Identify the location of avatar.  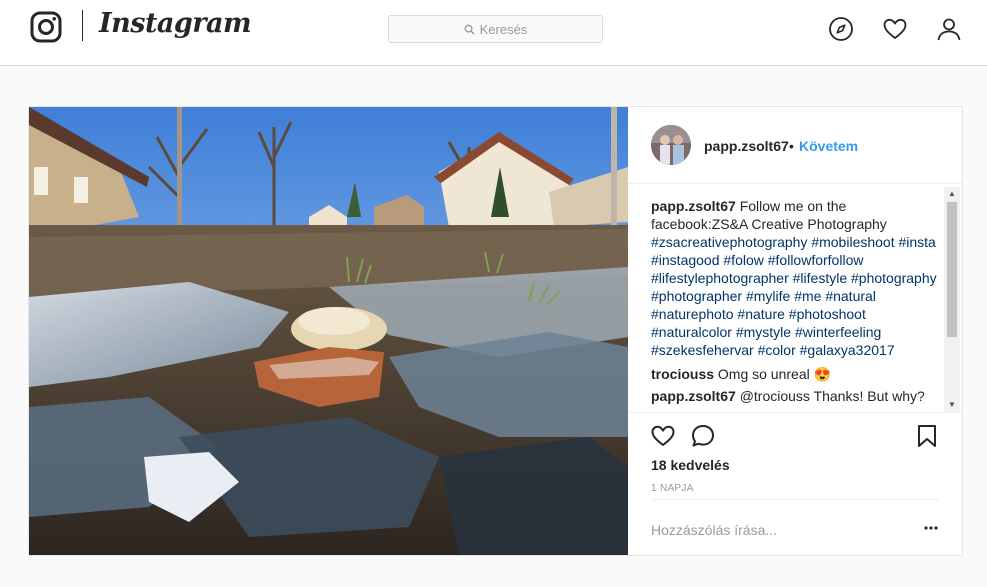
(671, 145).